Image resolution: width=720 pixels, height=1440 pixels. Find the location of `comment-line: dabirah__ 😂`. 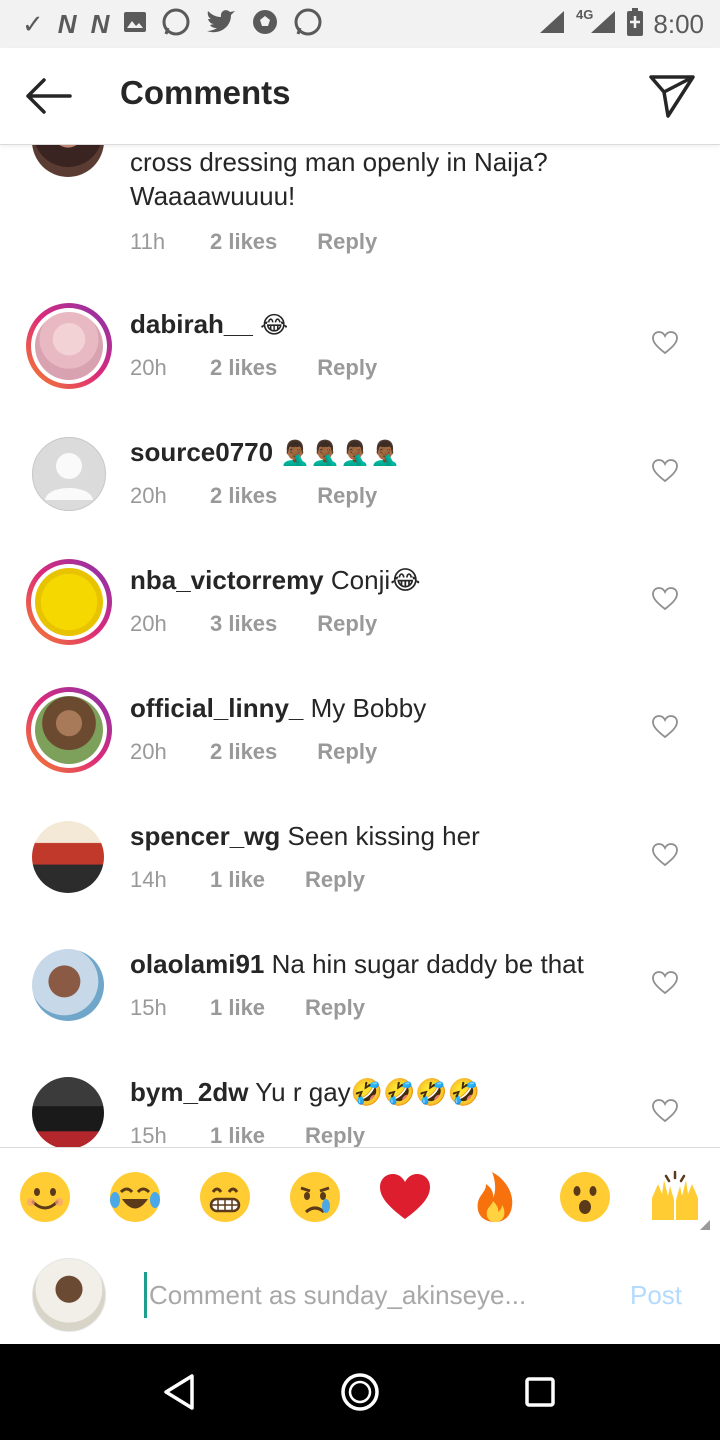

comment-line: dabirah__ 😂 is located at coordinates (209, 324).